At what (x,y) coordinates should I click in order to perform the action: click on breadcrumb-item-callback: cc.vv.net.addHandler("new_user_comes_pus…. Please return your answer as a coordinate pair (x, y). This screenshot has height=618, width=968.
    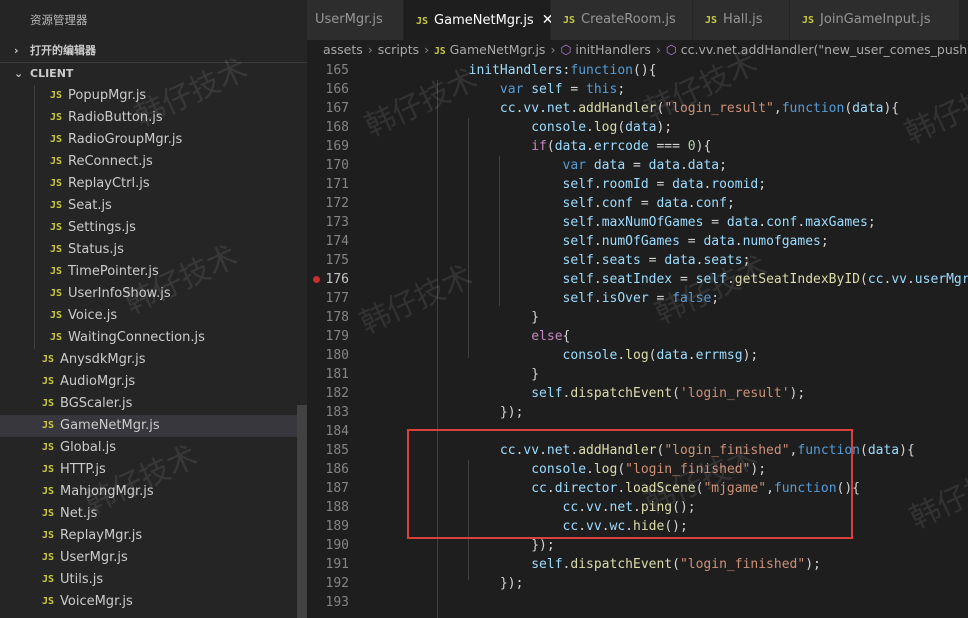
    Looking at the image, I should click on (824, 49).